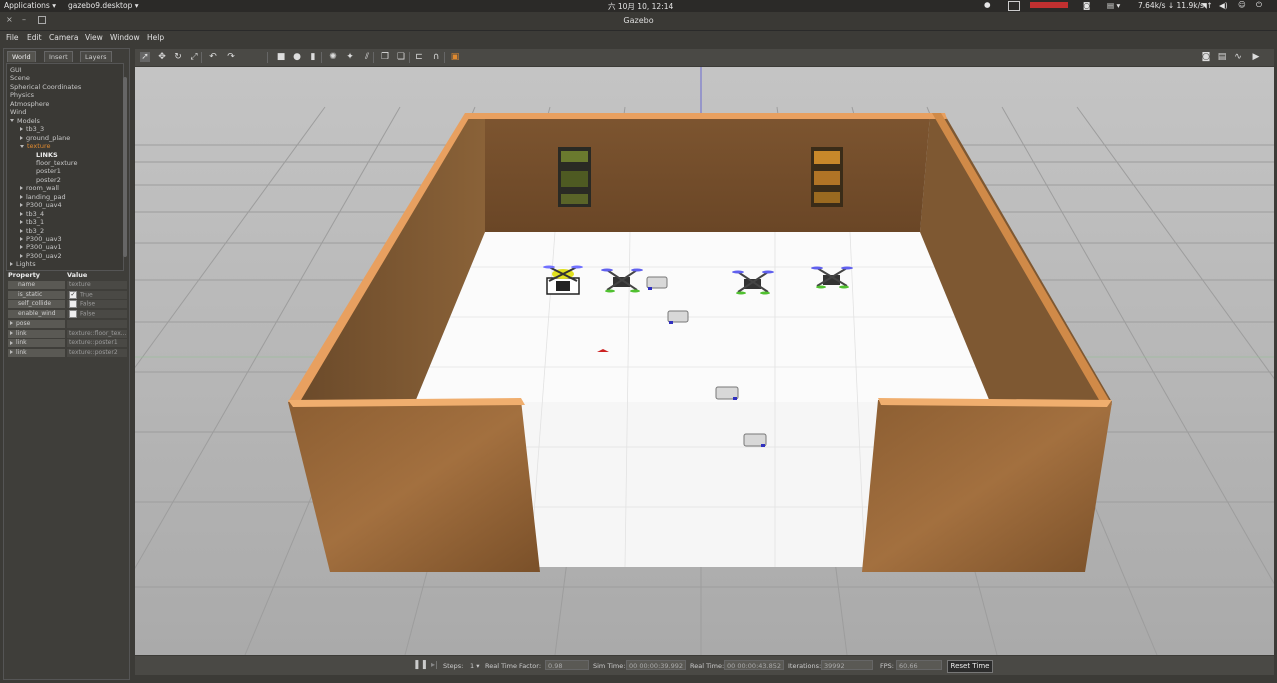 The image size is (1277, 683). What do you see at coordinates (155, 37) in the screenshot?
I see `menu-help: Help` at bounding box center [155, 37].